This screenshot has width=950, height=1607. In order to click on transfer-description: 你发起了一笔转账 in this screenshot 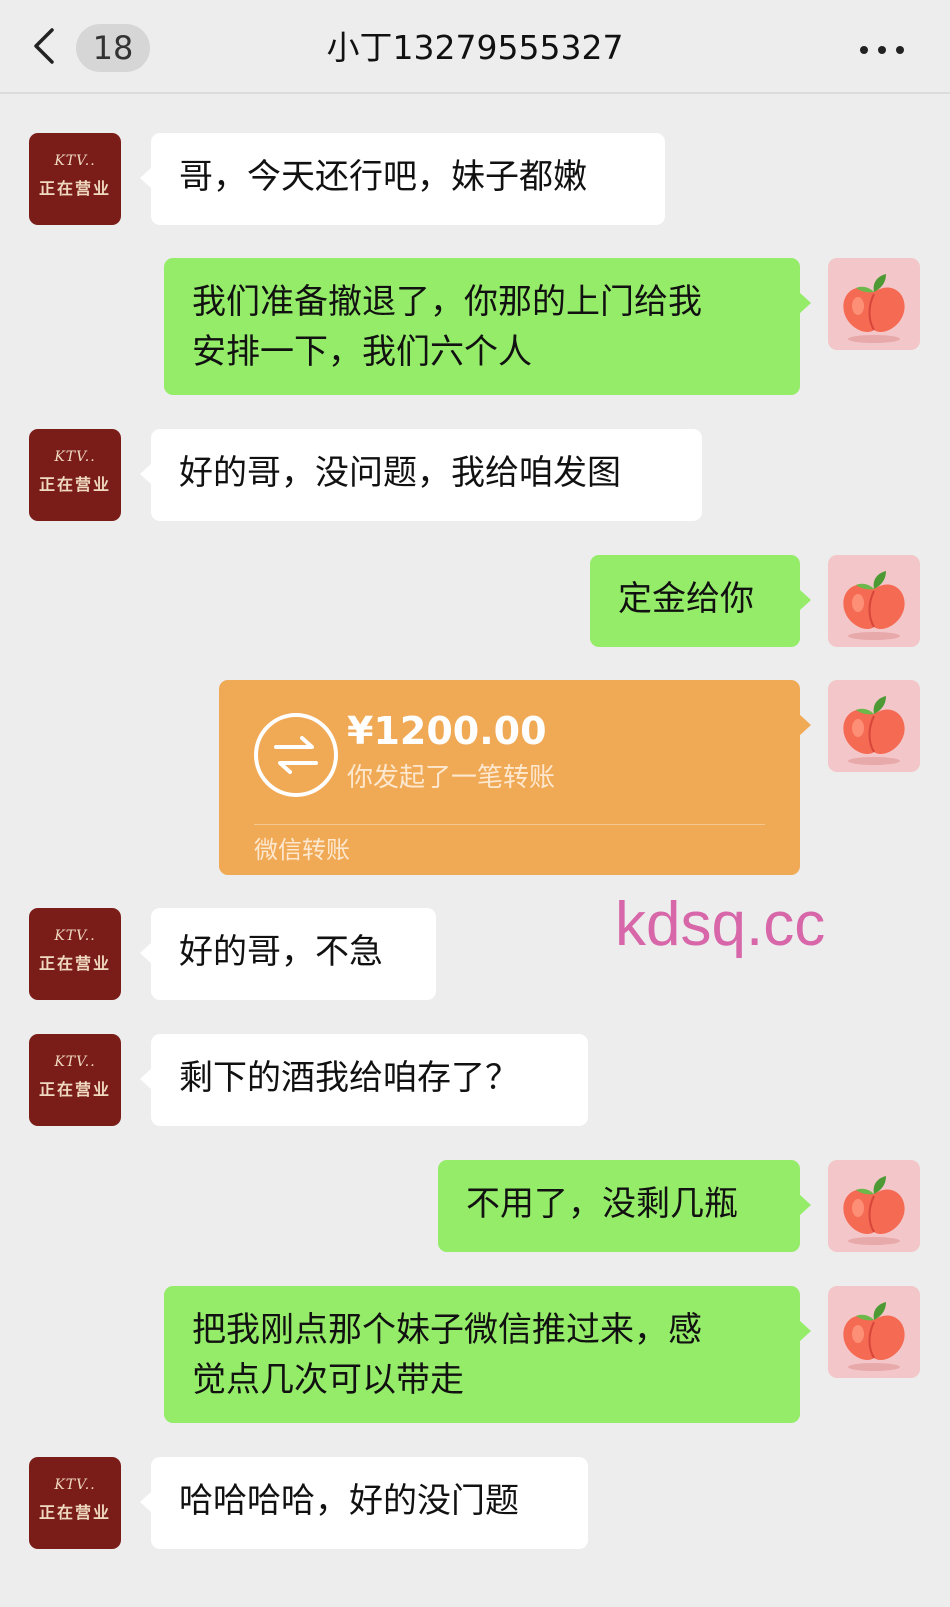, I will do `click(451, 778)`.